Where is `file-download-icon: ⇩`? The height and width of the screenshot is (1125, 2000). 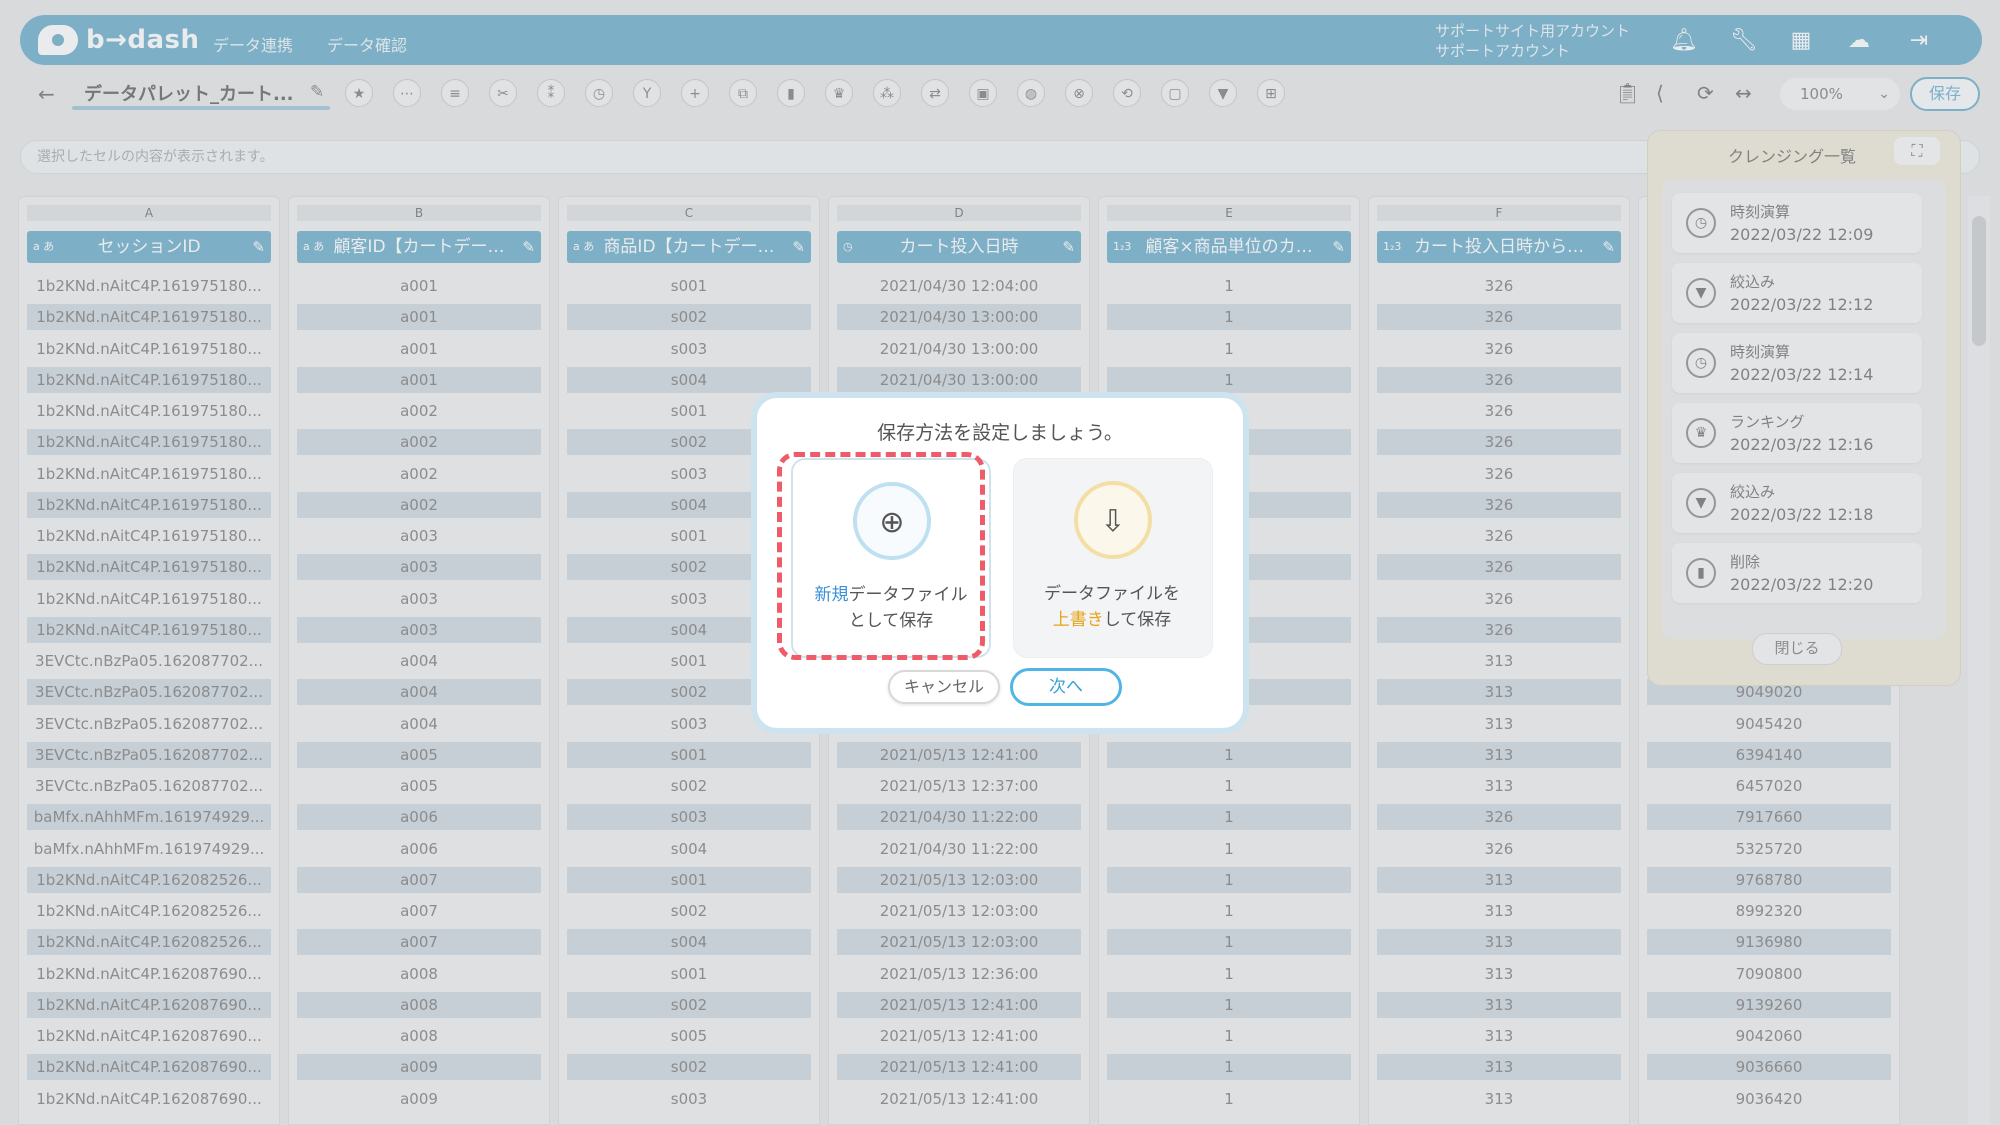
file-download-icon: ⇩ is located at coordinates (1113, 520).